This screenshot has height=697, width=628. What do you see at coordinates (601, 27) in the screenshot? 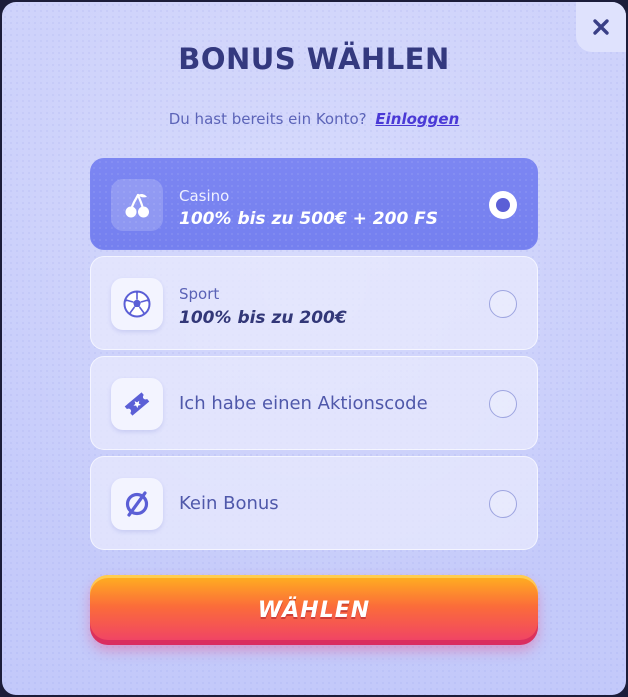
I see `close-icon` at bounding box center [601, 27].